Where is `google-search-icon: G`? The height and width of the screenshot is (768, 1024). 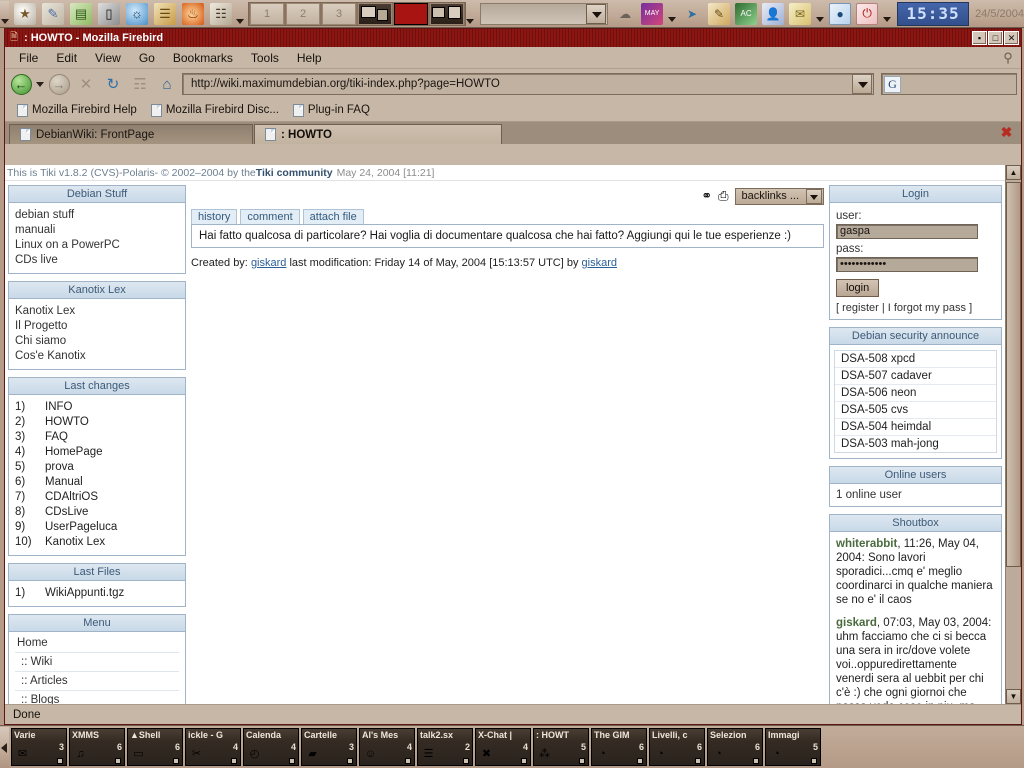
google-search-icon: G is located at coordinates (892, 84).